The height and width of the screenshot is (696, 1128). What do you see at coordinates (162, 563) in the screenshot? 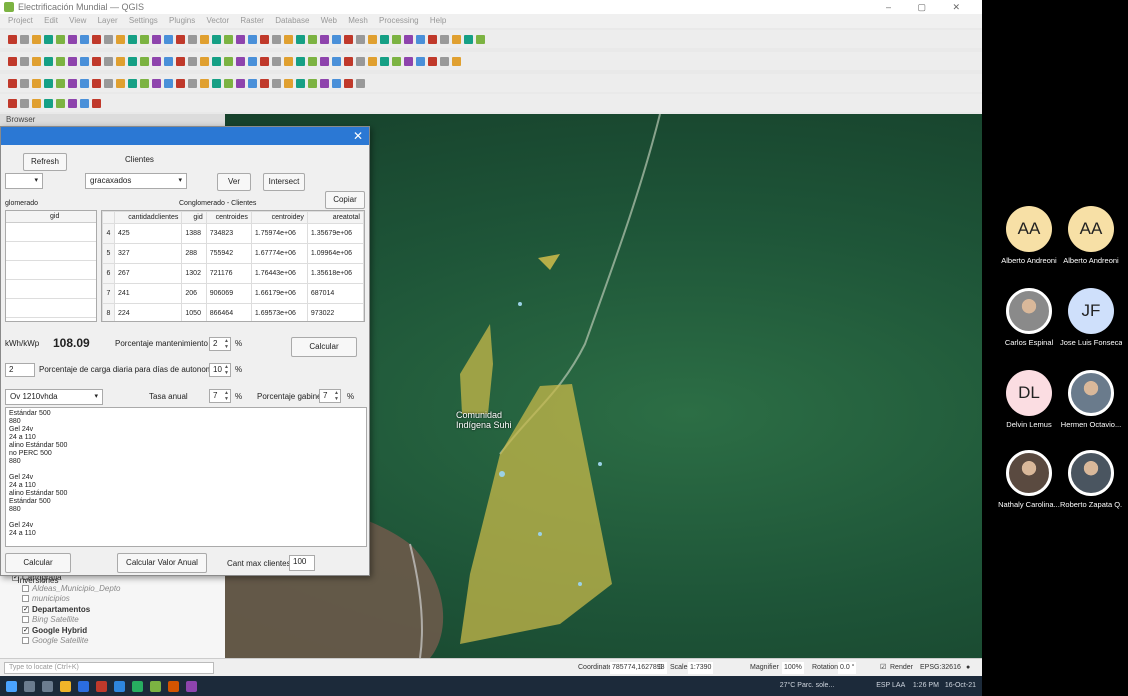
I see `calcular-valor-anual-button: Calcular Valor Anual` at bounding box center [162, 563].